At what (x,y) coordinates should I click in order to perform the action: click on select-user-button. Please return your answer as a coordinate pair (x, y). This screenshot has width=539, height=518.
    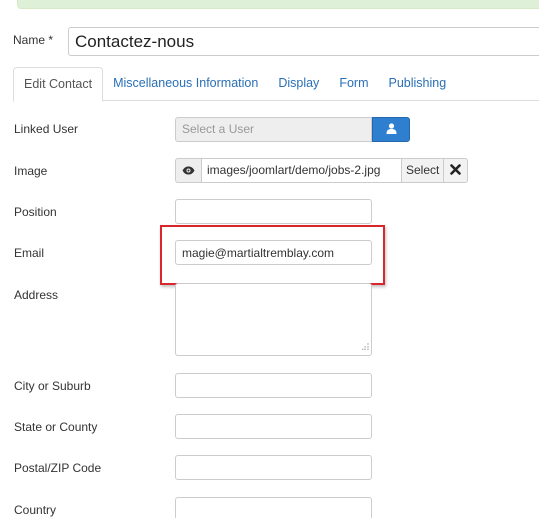
    Looking at the image, I should click on (391, 129).